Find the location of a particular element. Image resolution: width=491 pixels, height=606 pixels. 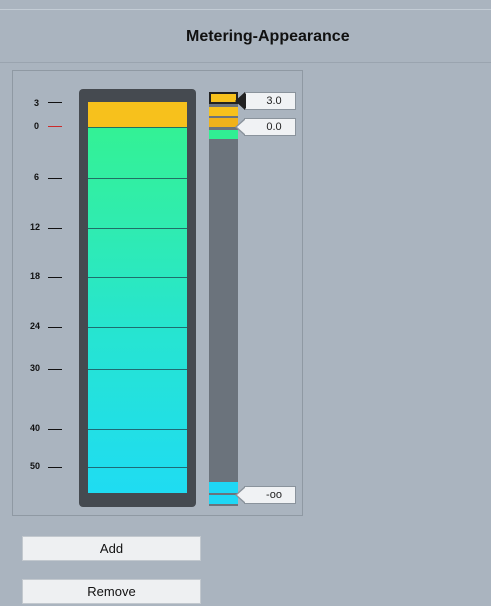

add-button: Add is located at coordinates (111, 548).